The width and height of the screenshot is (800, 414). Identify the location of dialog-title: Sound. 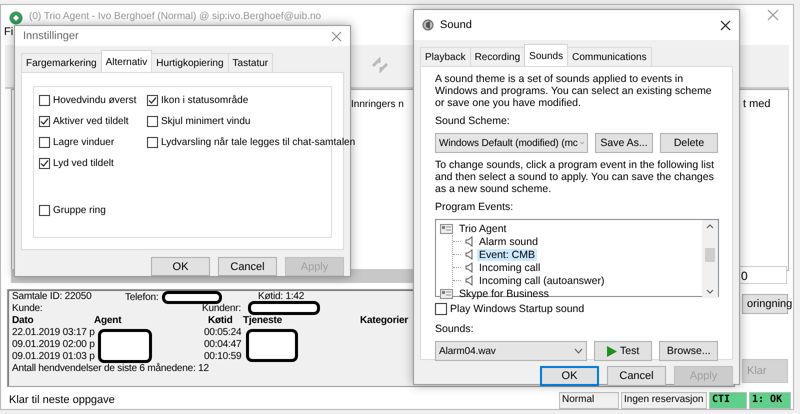
(456, 25).